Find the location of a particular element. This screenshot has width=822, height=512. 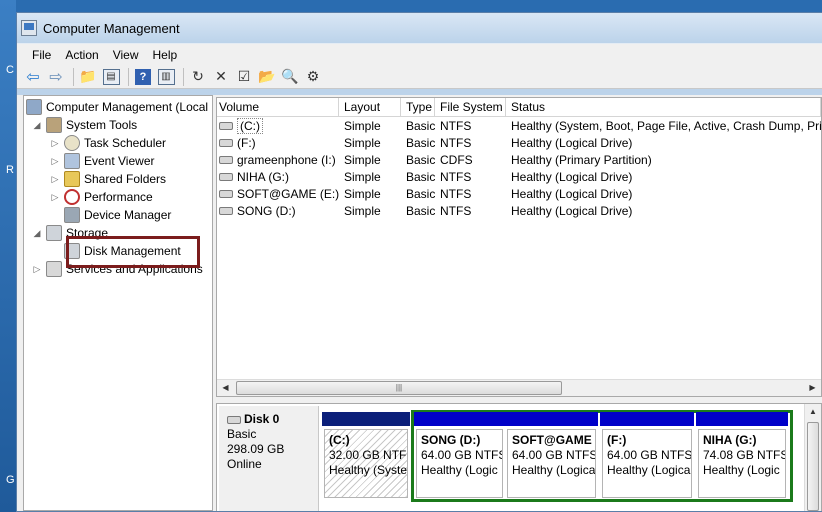

tree-item-label: Shared Folders is located at coordinates (125, 179).